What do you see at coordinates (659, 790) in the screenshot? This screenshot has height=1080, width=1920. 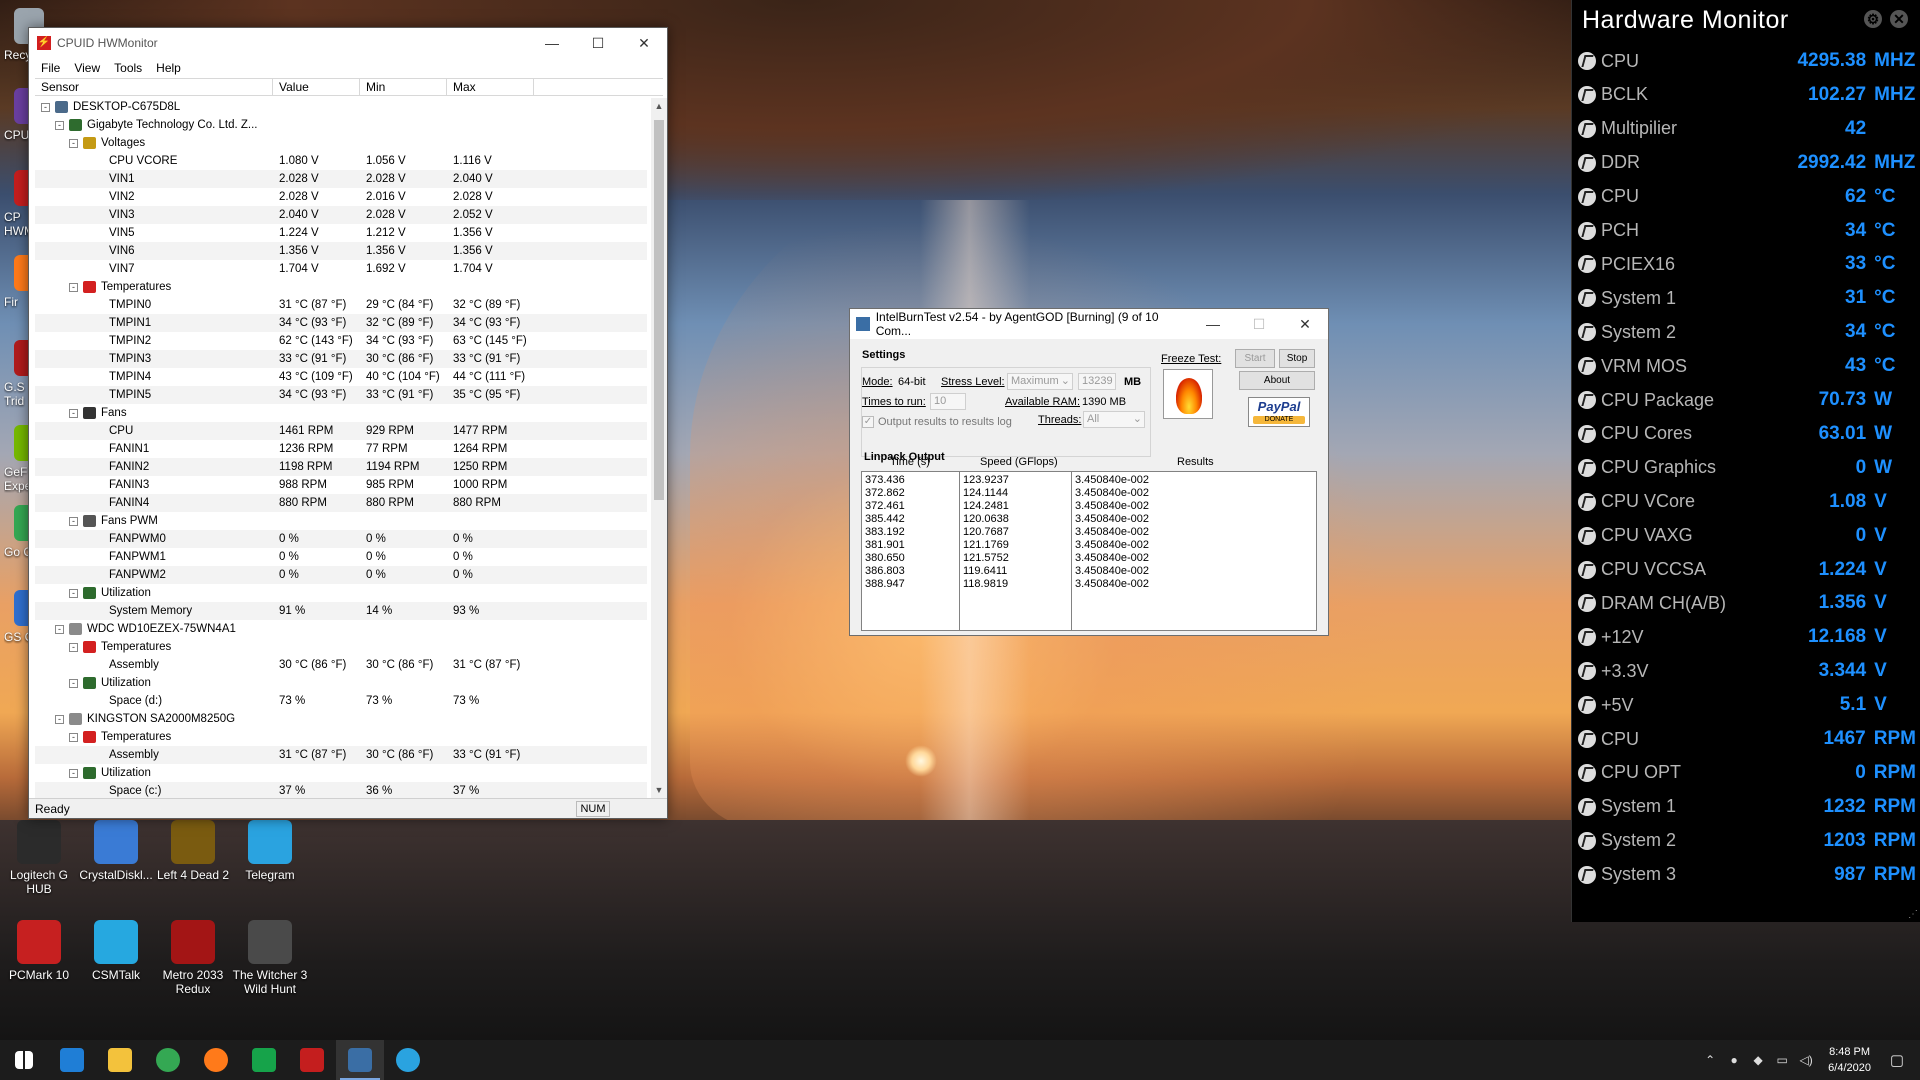 I see `scroll-down-arrow: ▼` at bounding box center [659, 790].